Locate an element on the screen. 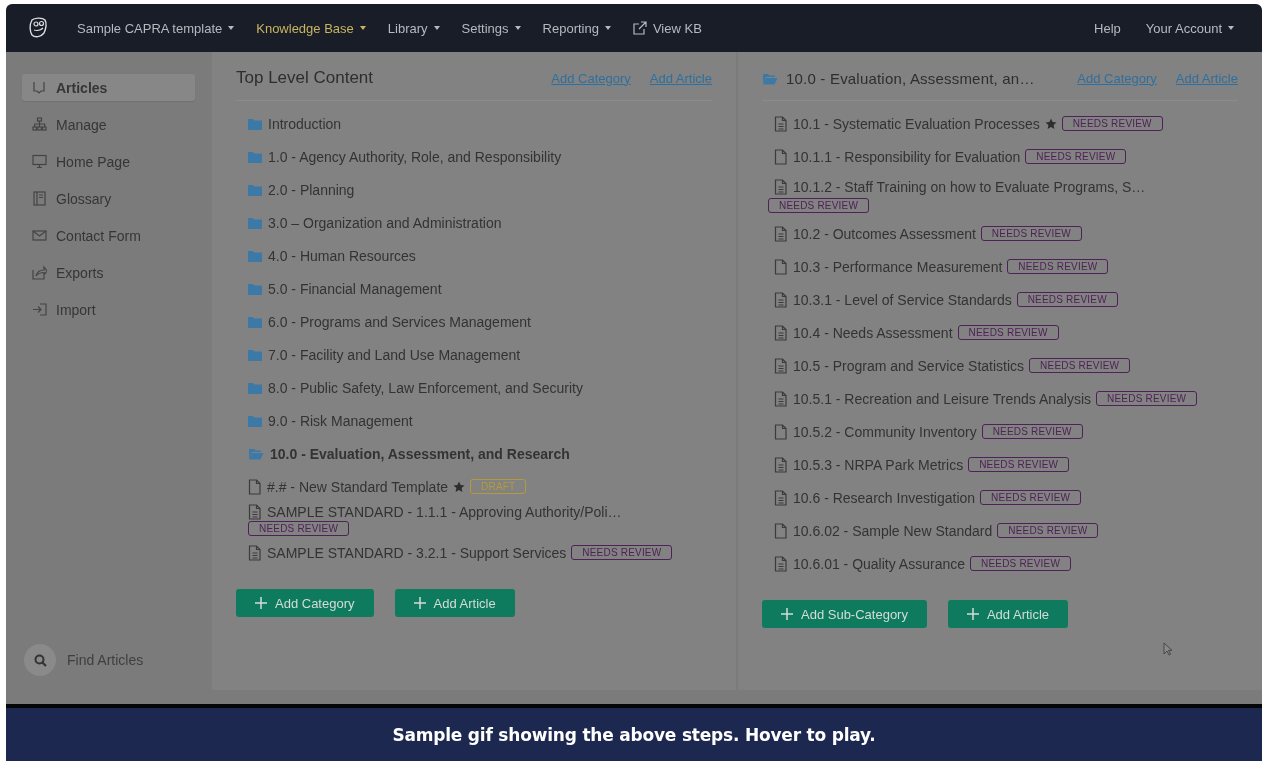 This screenshot has height=761, width=1264. nav-menu-link: Sample CAPRA template is located at coordinates (156, 28).